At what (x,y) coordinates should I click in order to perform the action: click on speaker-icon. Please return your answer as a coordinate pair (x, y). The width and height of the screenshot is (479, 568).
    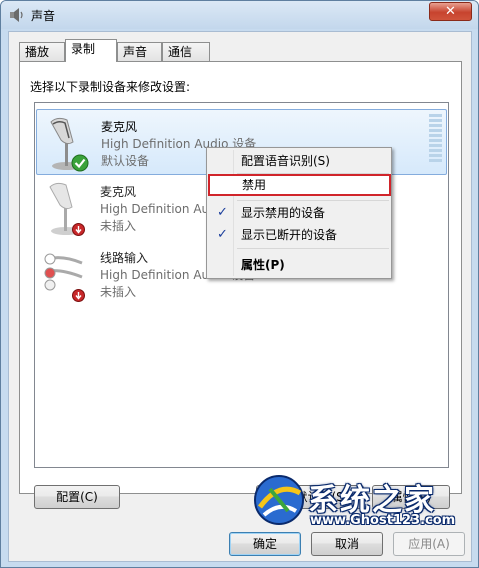
    Looking at the image, I should click on (16, 15).